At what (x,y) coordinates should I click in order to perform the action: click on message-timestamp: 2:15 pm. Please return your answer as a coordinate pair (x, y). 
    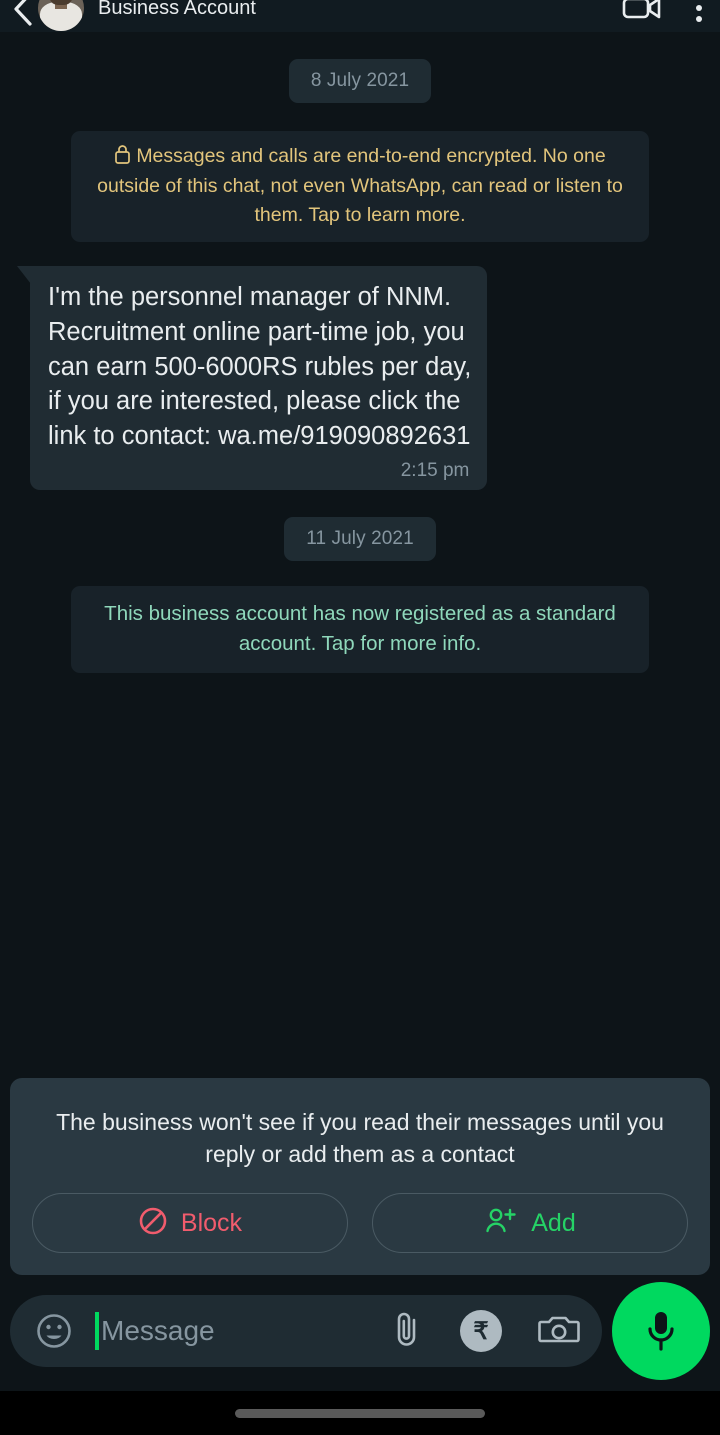
    Looking at the image, I should click on (435, 471).